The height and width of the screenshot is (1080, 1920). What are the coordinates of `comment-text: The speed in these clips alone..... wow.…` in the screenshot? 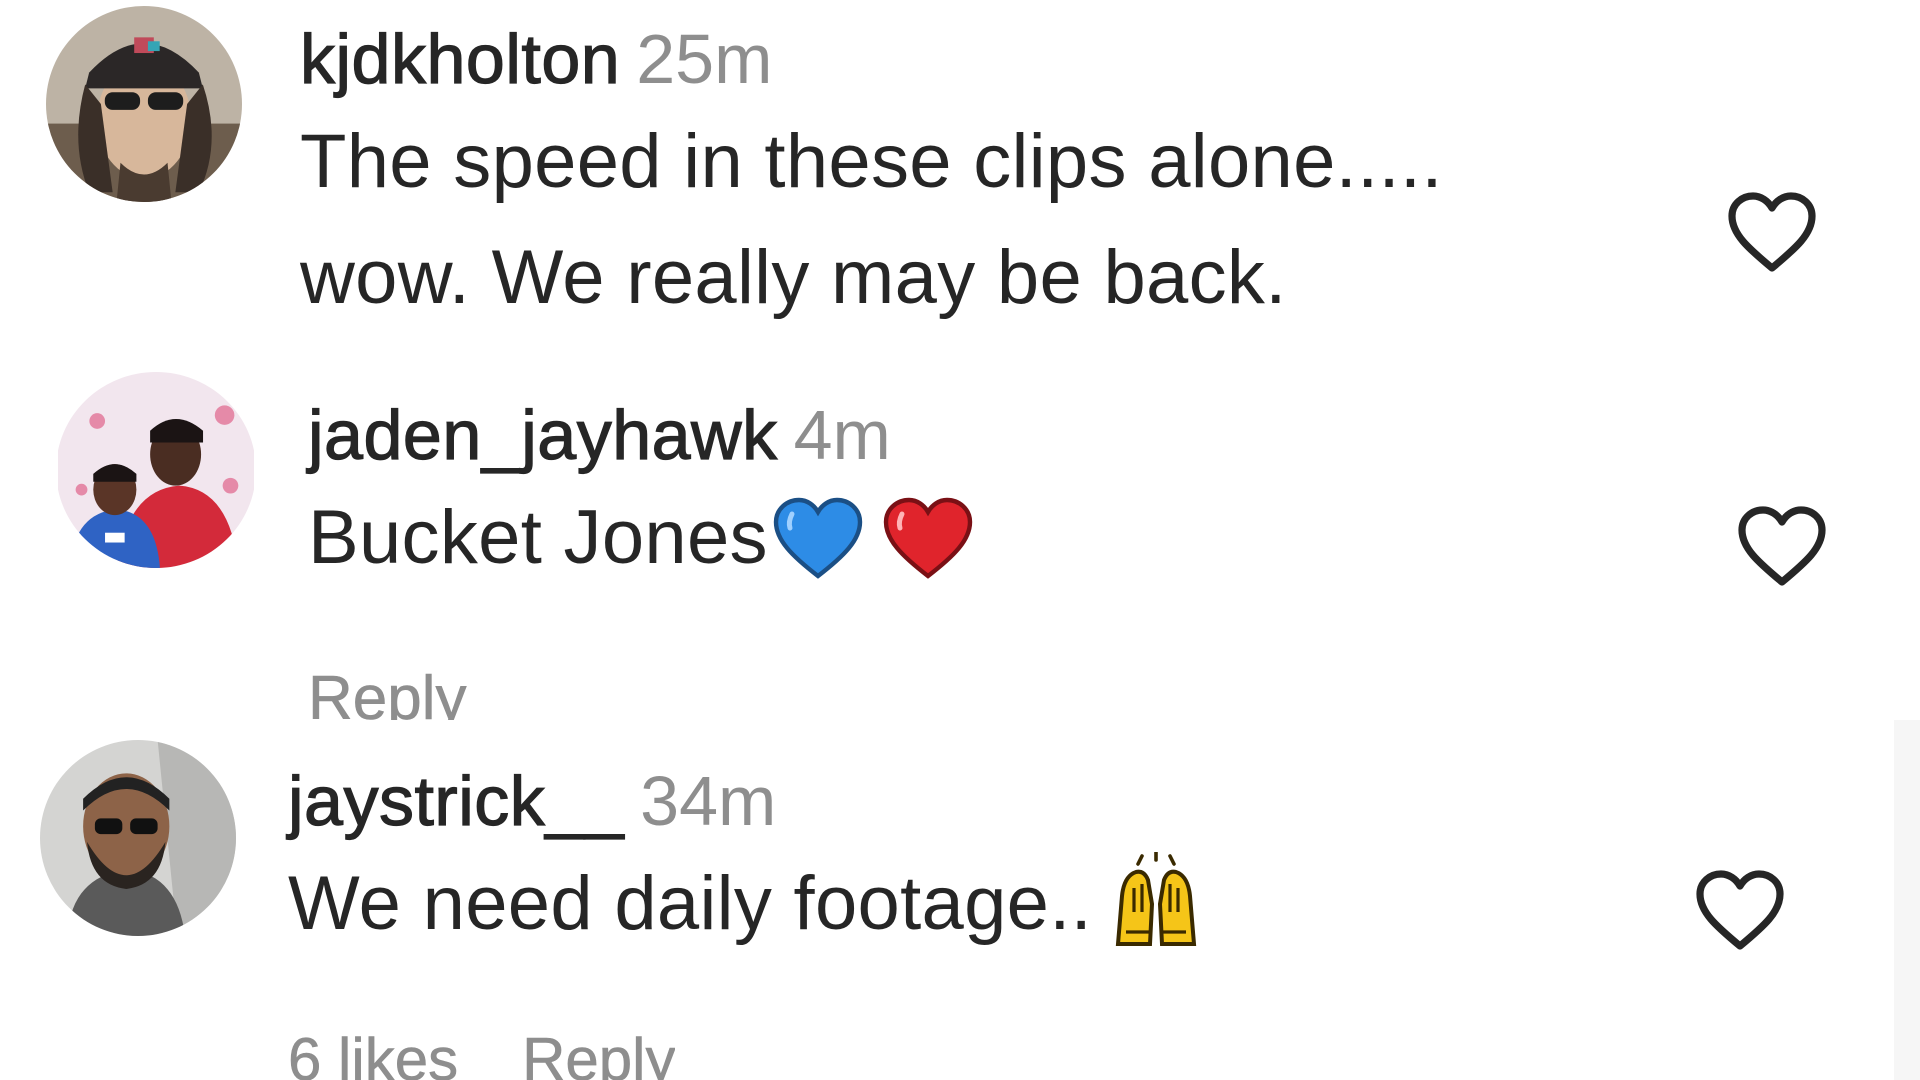 It's located at (871, 220).